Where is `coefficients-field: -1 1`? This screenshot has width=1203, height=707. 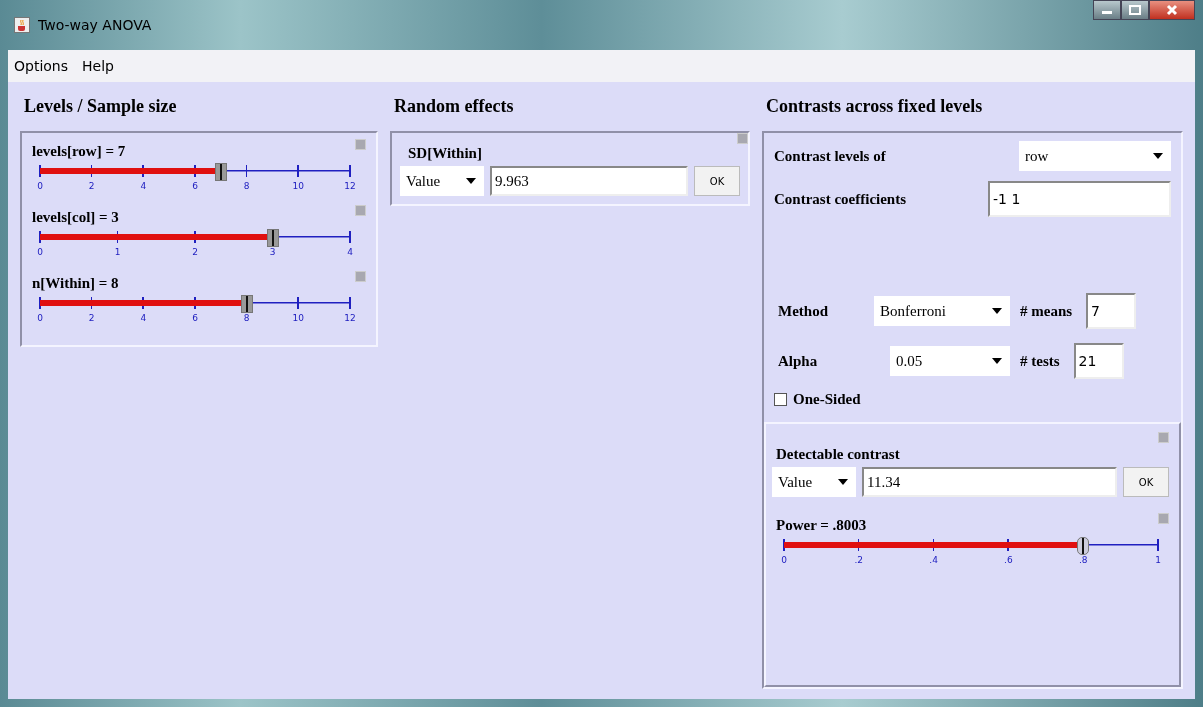
coefficients-field: -1 1 is located at coordinates (1079, 199).